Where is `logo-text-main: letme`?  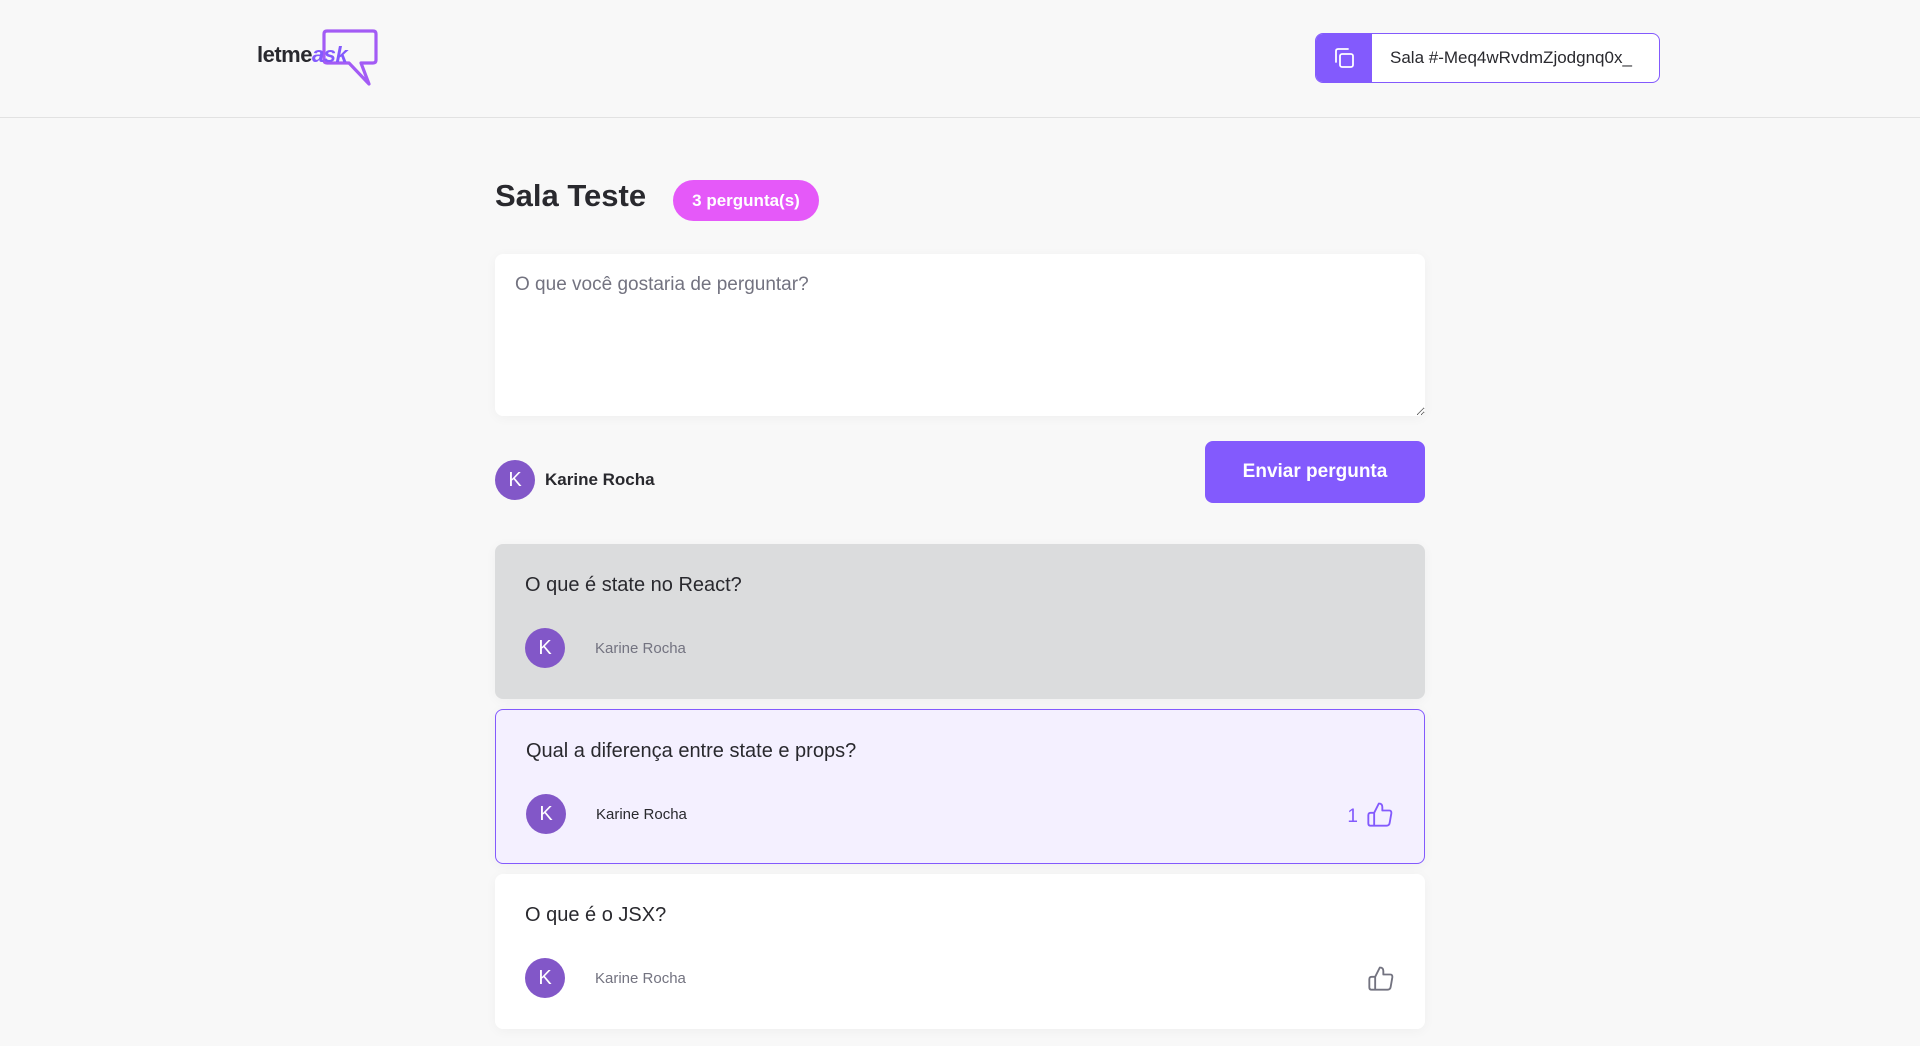
logo-text-main: letme is located at coordinates (284, 54).